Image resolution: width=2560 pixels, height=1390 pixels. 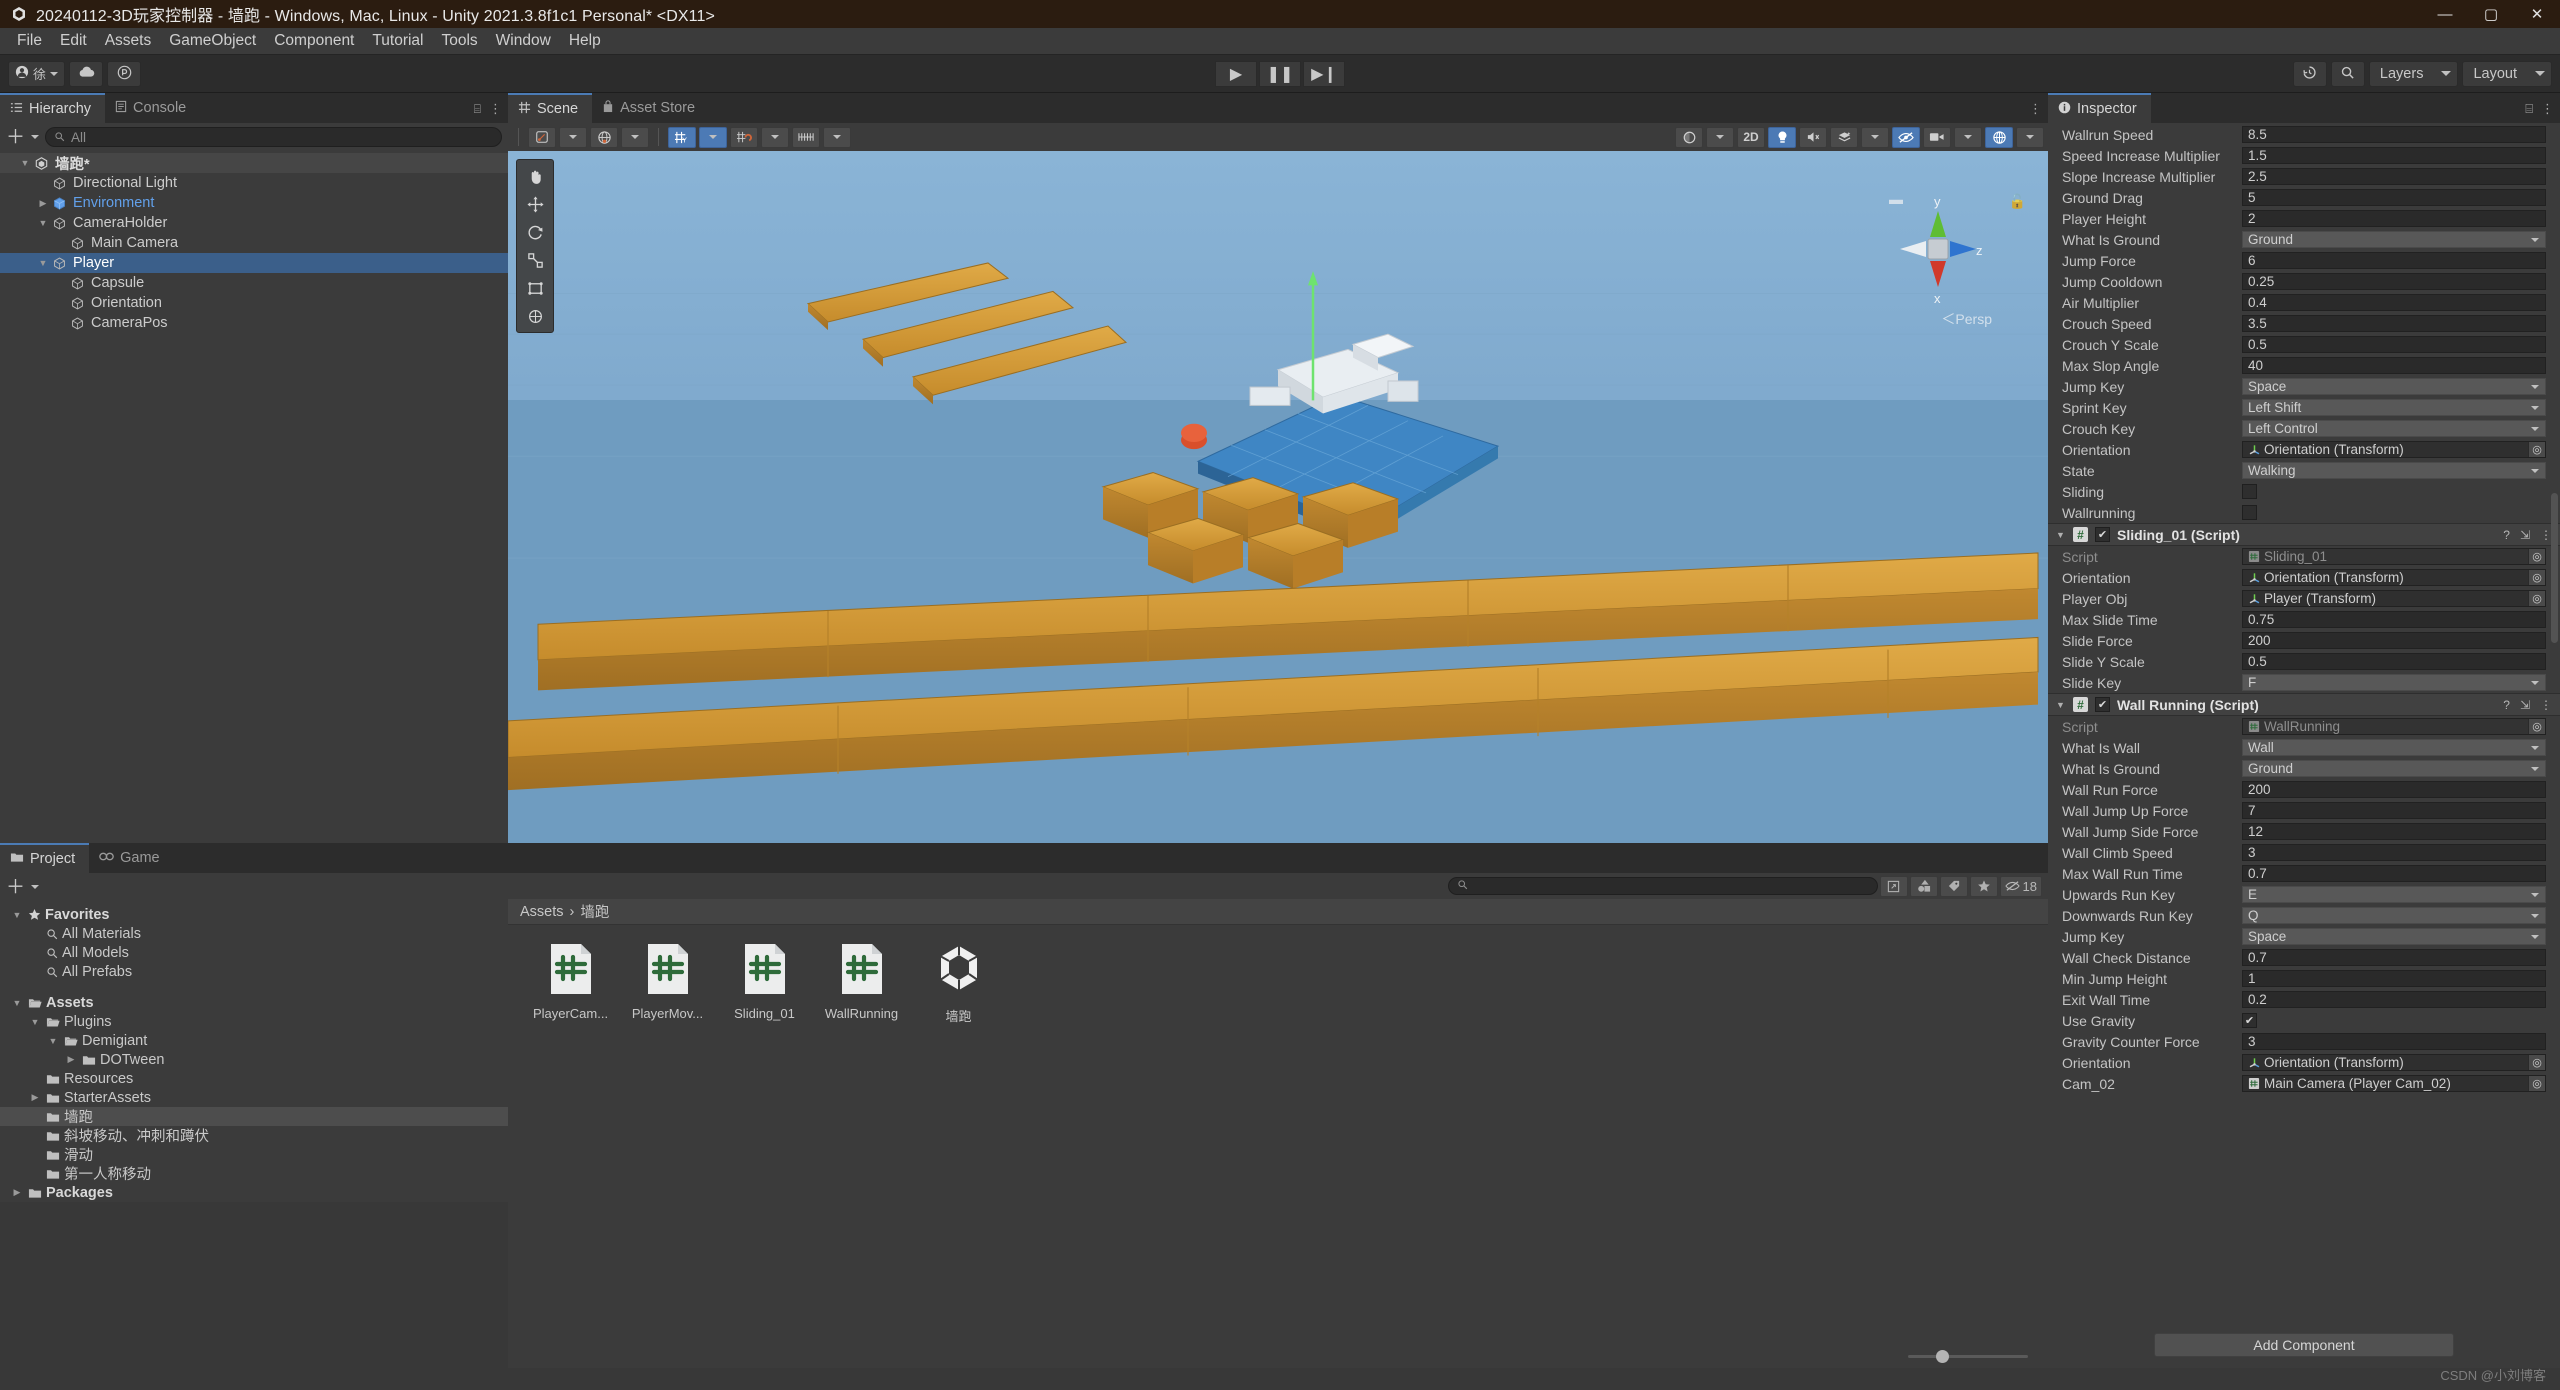 What do you see at coordinates (254, 1021) in the screenshot?
I see `project-tree-item-plugins: ▼ Plugins` at bounding box center [254, 1021].